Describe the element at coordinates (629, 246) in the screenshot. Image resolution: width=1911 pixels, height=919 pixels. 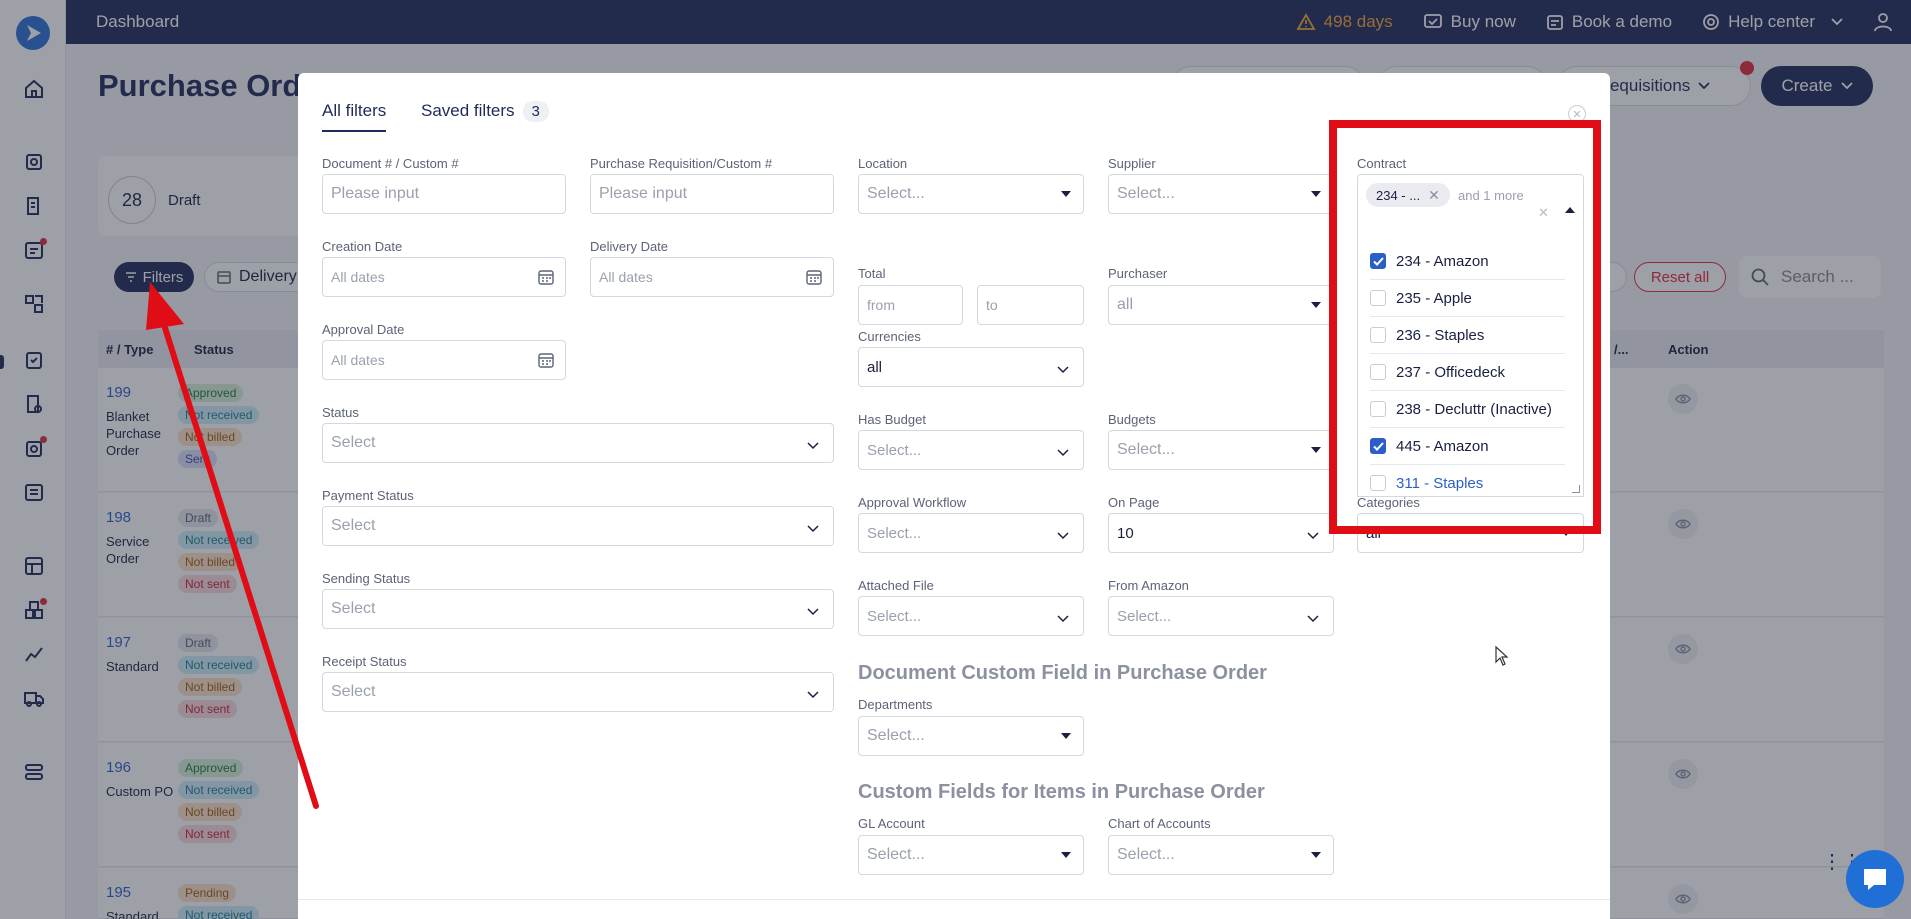
I see `delivery-date-label: Delivery Date` at that location.